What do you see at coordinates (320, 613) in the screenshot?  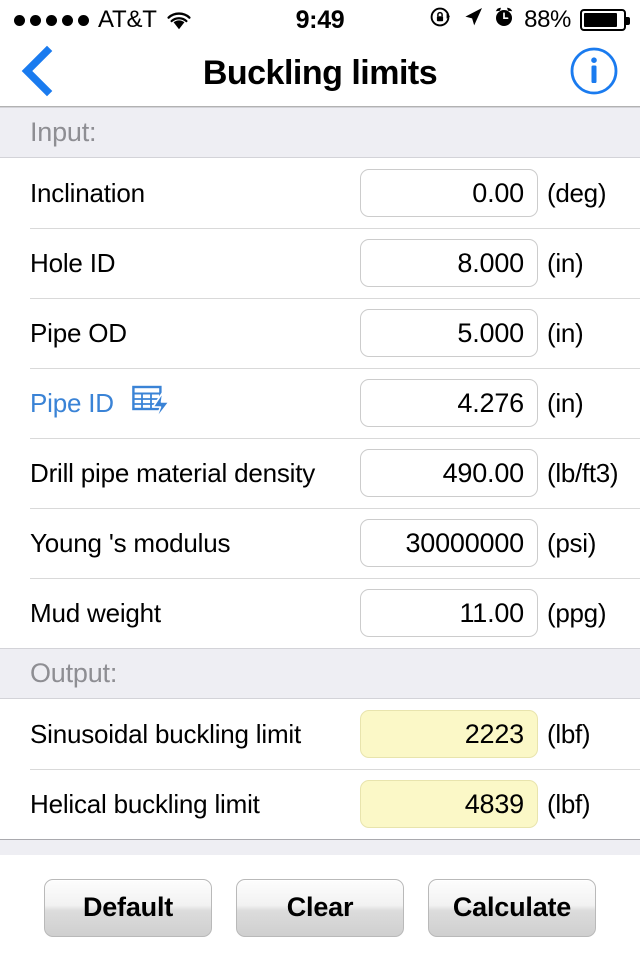 I see `table-row: Mud weight 11.00 (ppg)` at bounding box center [320, 613].